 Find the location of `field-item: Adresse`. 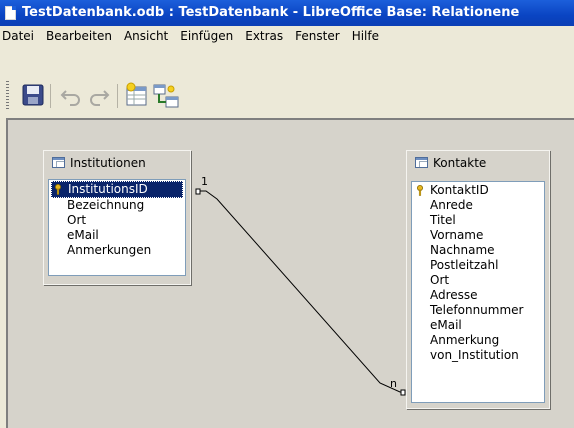

field-item: Adresse is located at coordinates (478, 295).